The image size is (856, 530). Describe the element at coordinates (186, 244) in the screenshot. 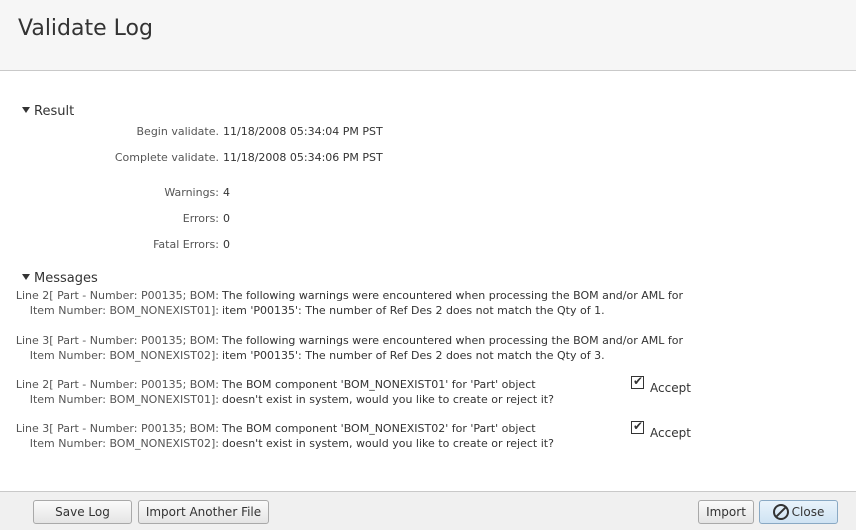

I see `result-label: Fatal Errors:` at that location.